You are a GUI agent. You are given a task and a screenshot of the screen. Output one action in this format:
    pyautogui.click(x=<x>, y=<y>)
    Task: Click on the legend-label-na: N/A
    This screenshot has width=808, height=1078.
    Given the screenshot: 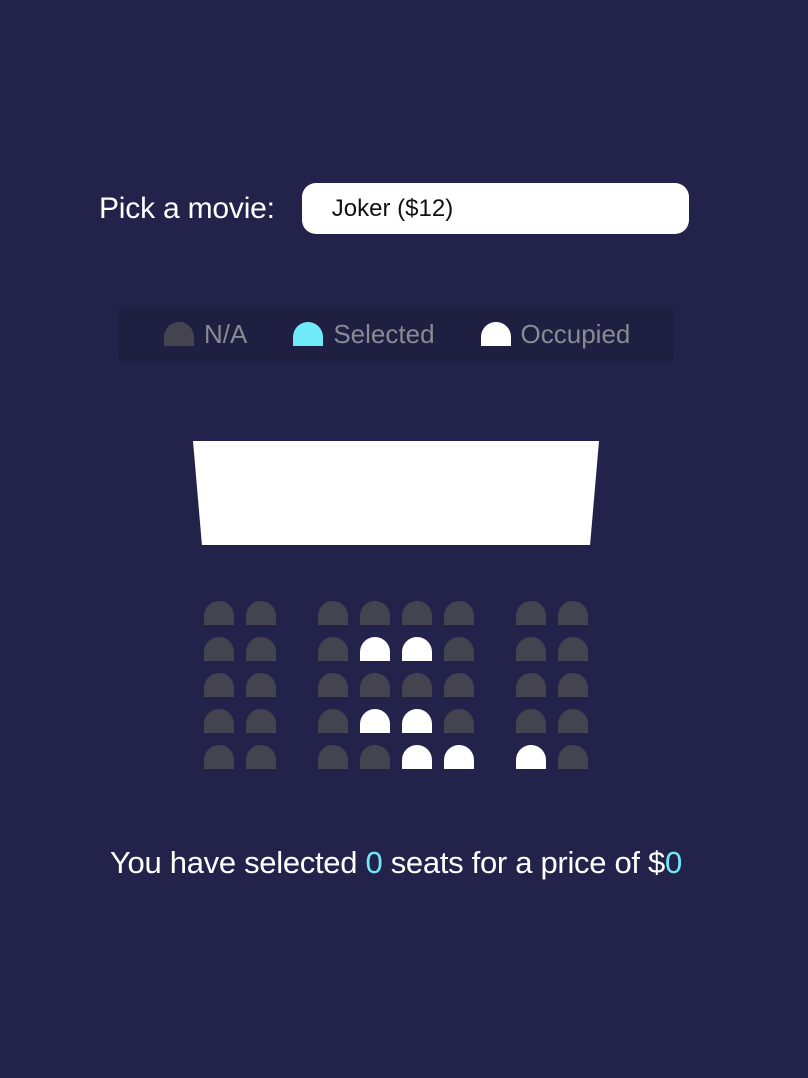 What is the action you would take?
    pyautogui.click(x=226, y=333)
    